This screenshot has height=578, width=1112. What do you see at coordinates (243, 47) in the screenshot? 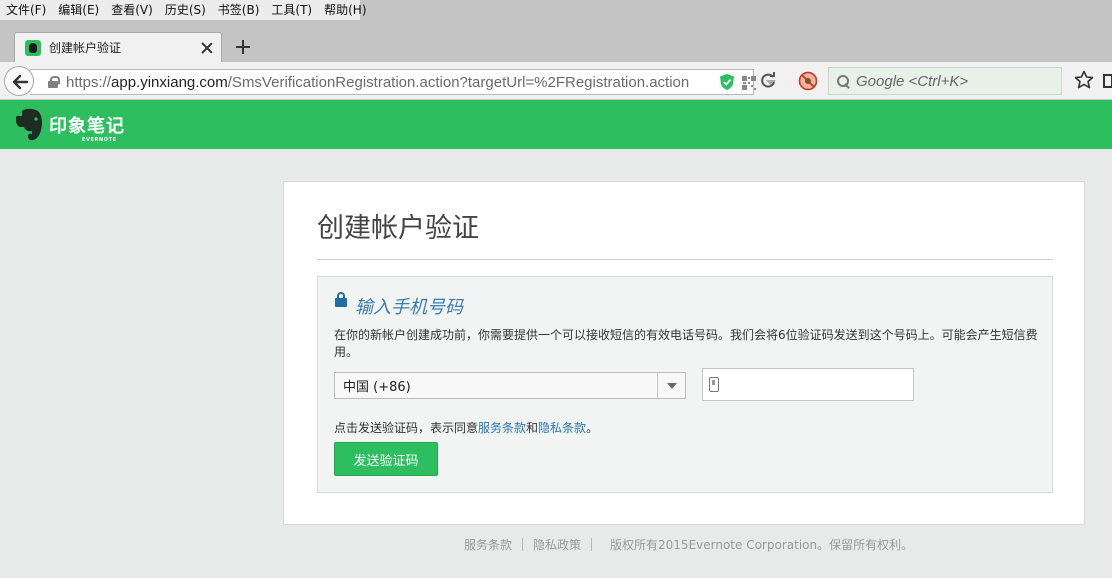
I see `new-tab-plus-icon` at bounding box center [243, 47].